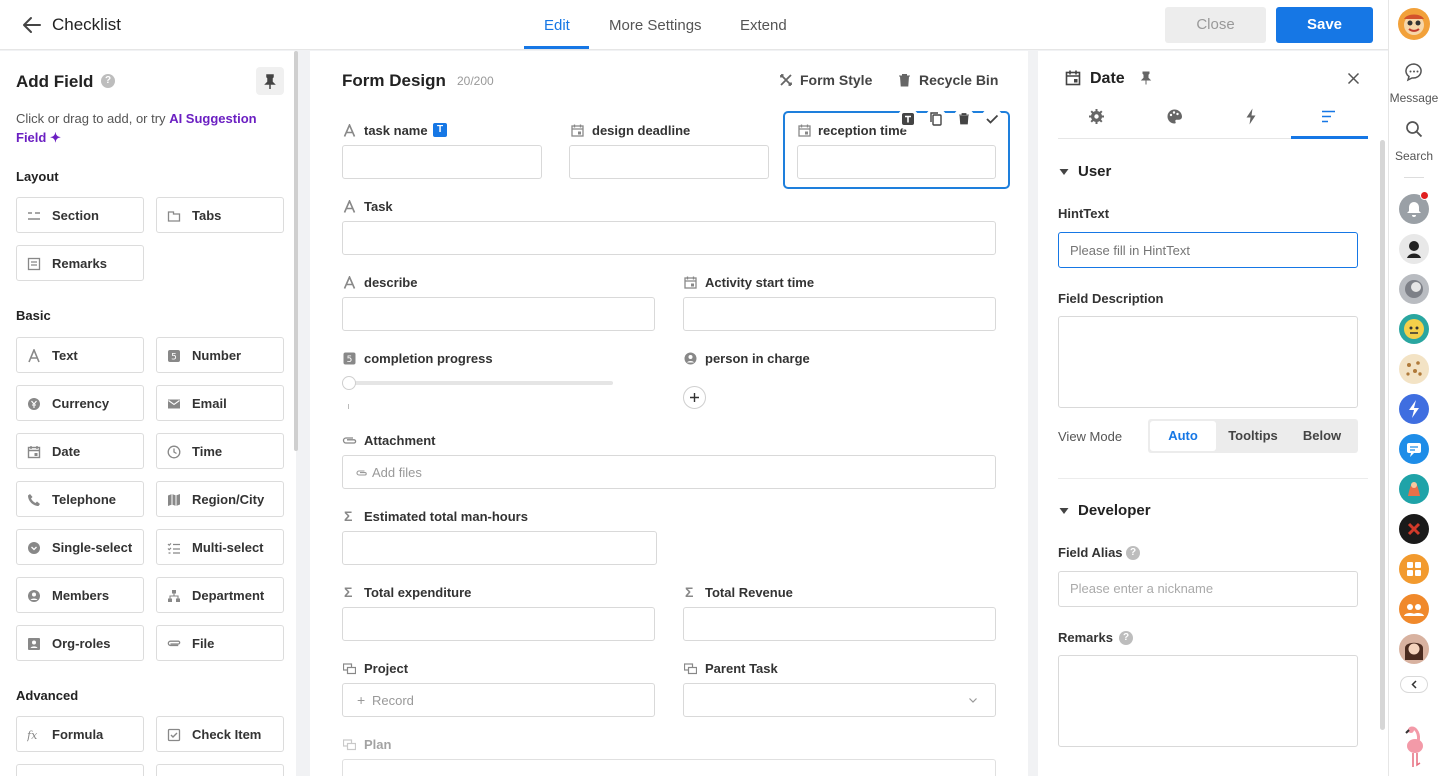  Describe the element at coordinates (1414, 72) in the screenshot. I see `message-icon` at that location.